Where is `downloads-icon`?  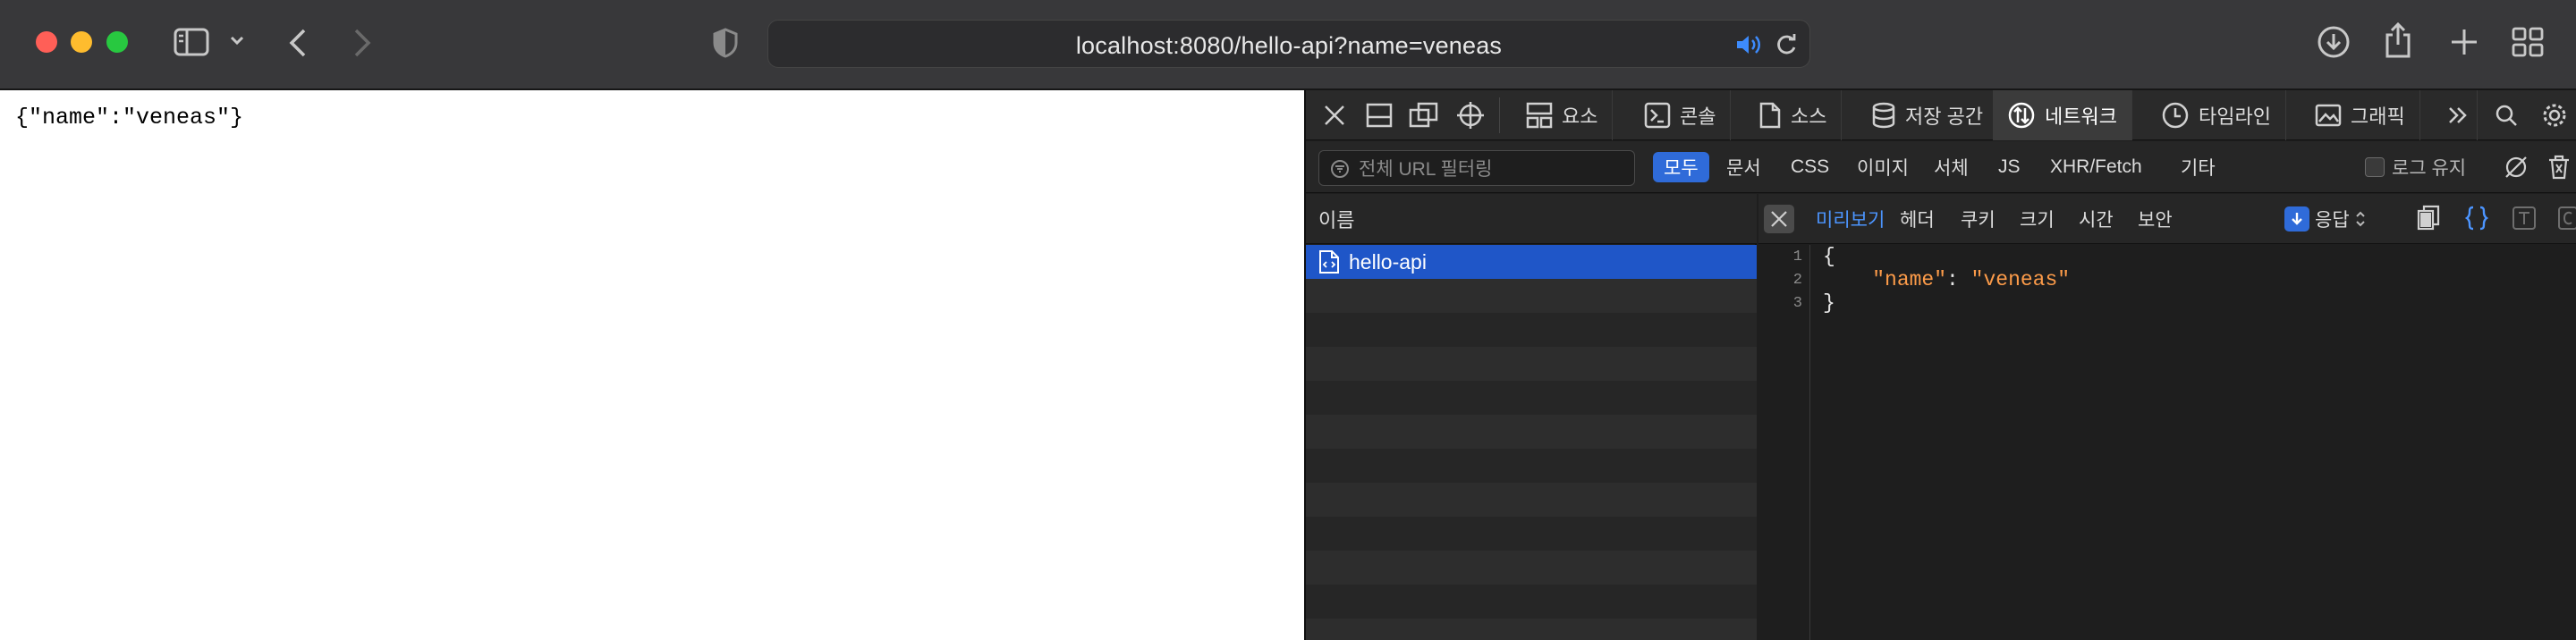 downloads-icon is located at coordinates (2334, 42).